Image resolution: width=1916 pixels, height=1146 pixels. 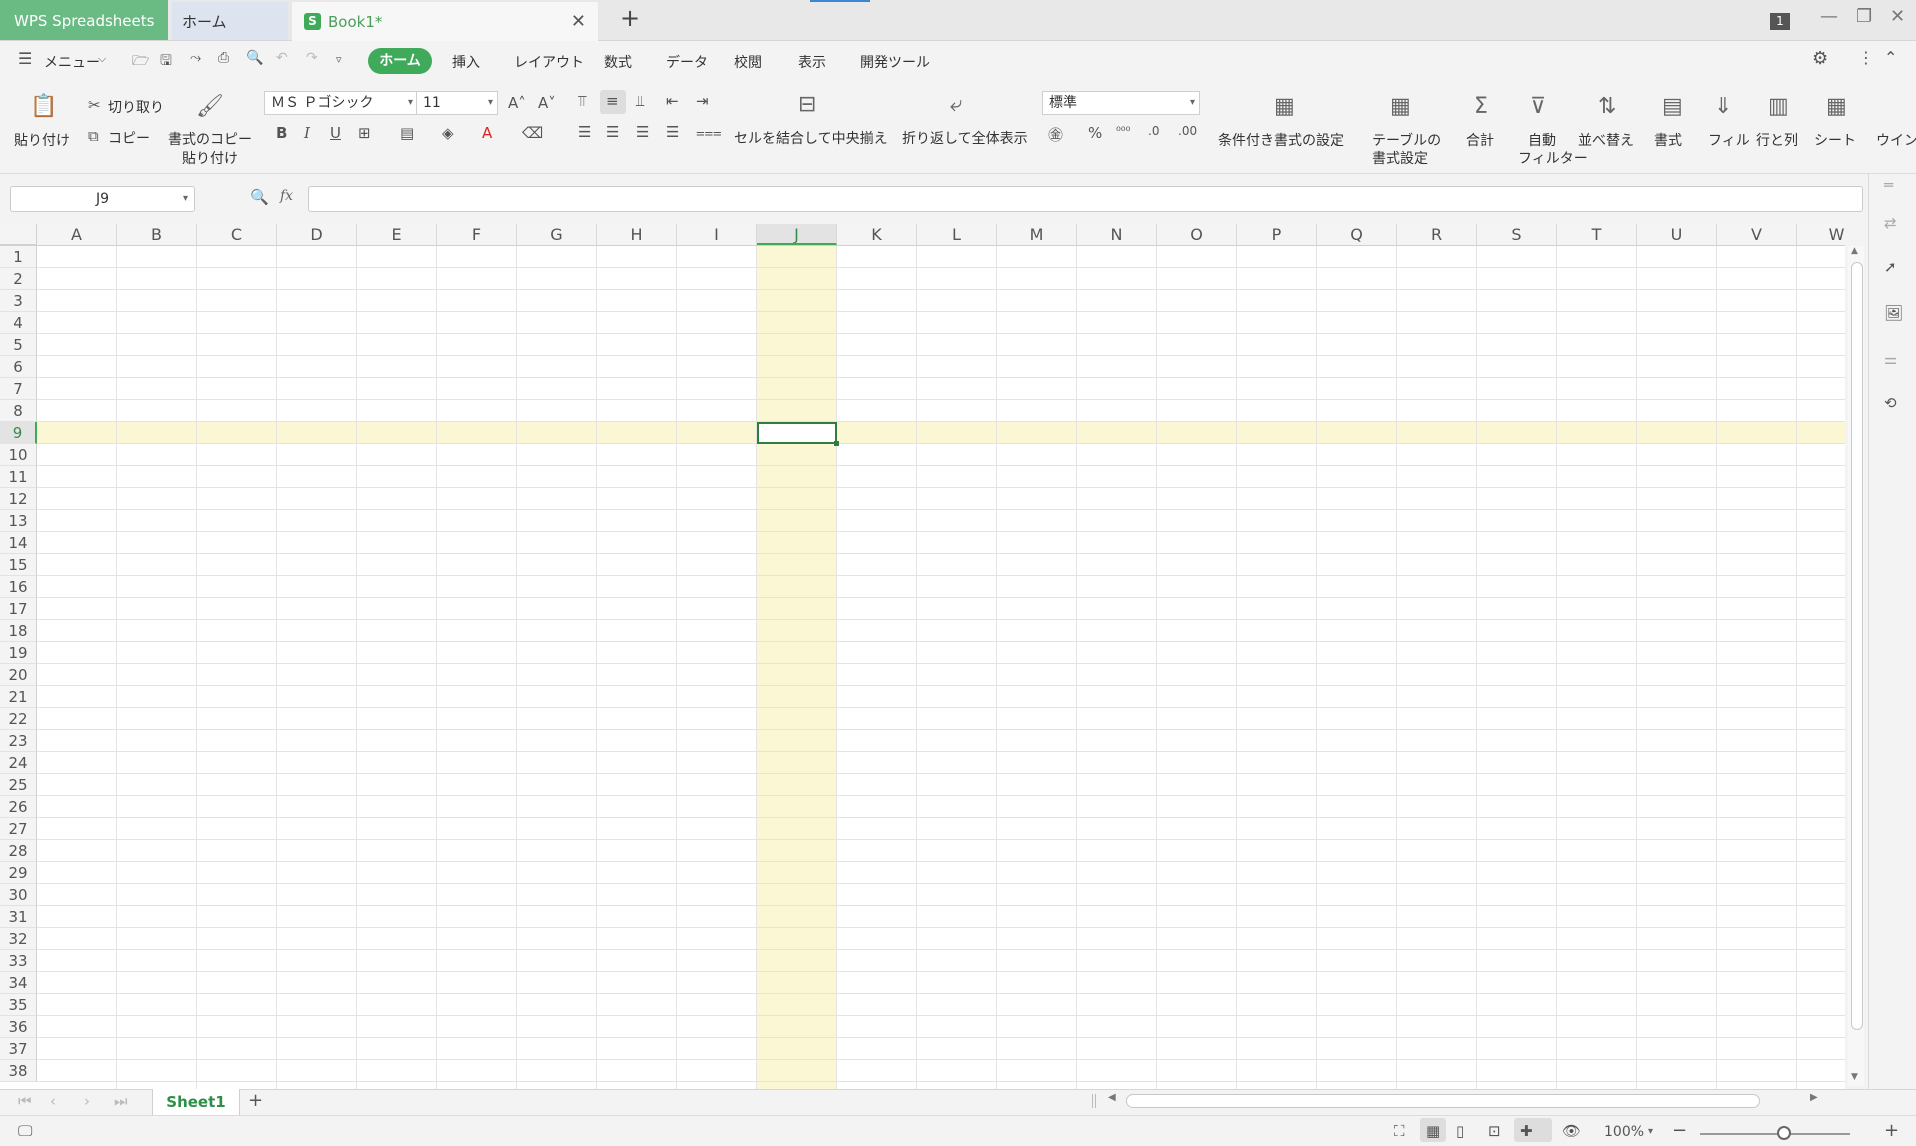 What do you see at coordinates (1480, 140) in the screenshot?
I see `sum-button: 合計` at bounding box center [1480, 140].